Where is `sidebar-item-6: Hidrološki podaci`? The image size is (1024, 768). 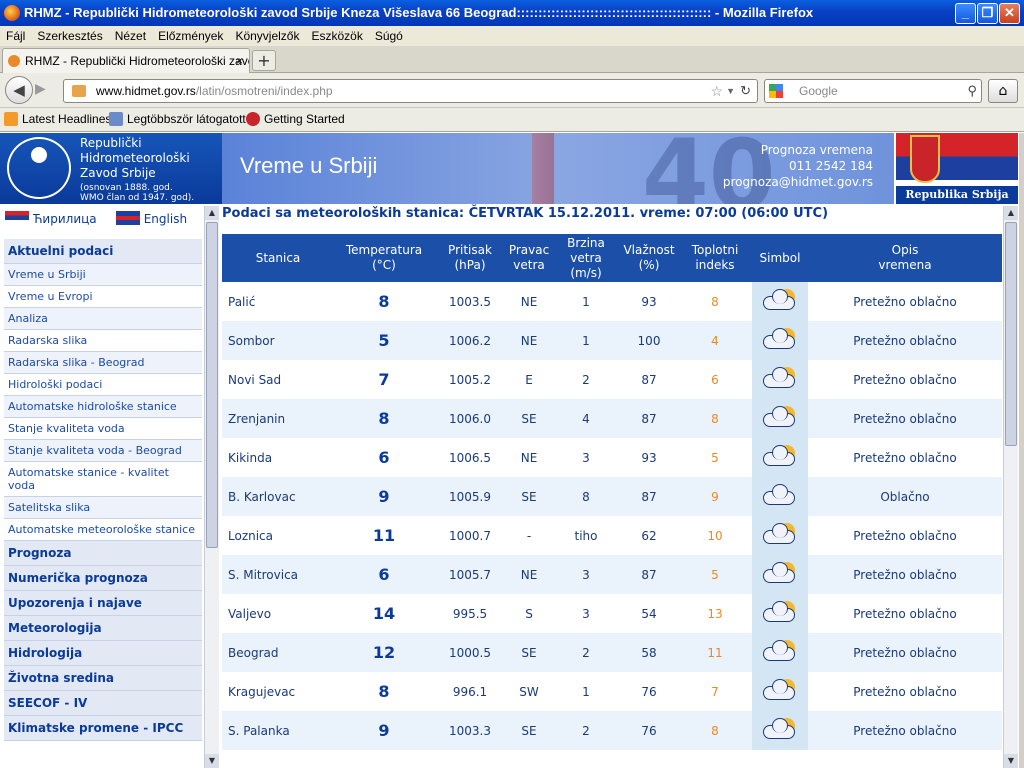
sidebar-item-6: Hidrološki podaci is located at coordinates (103, 385).